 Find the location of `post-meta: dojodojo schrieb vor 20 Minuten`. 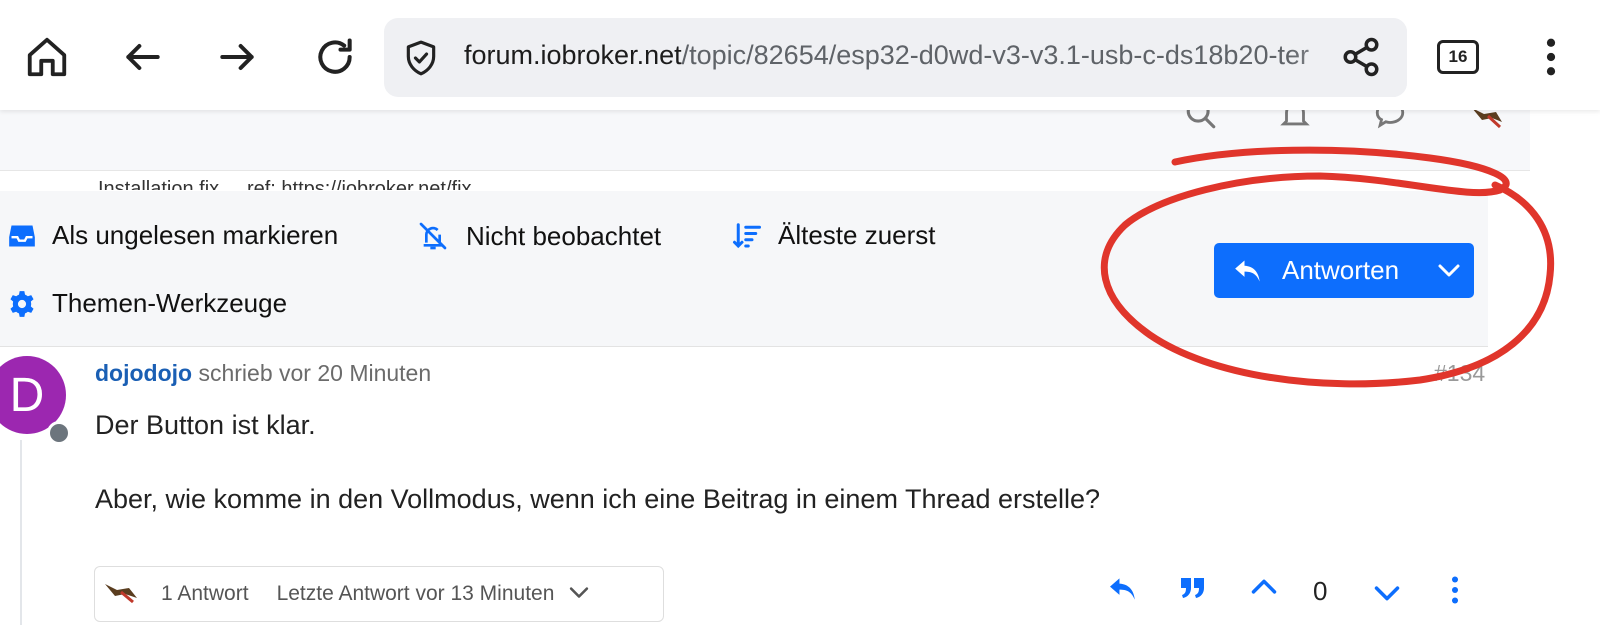

post-meta: dojodojo schrieb vor 20 Minuten is located at coordinates (263, 373).